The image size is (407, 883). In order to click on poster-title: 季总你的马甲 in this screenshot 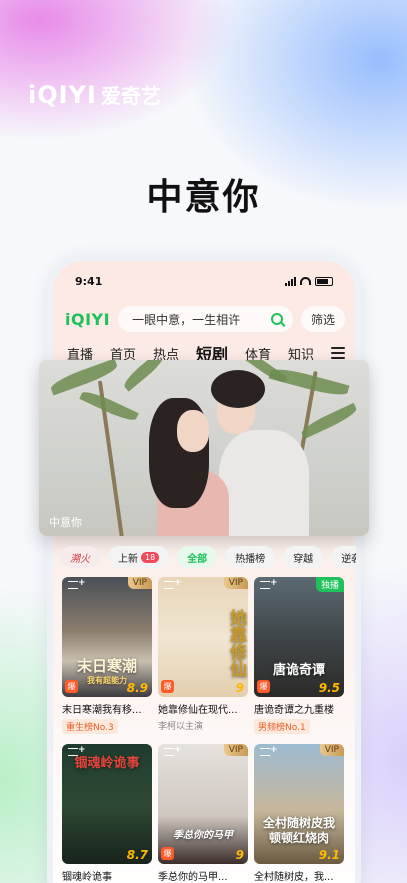, I will do `click(203, 835)`.